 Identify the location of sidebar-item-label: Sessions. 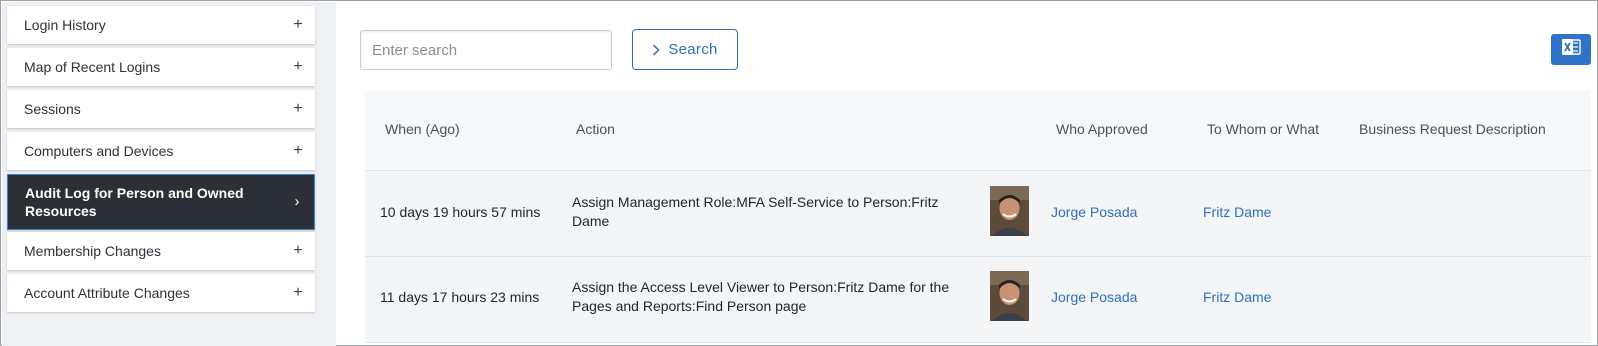
(52, 109).